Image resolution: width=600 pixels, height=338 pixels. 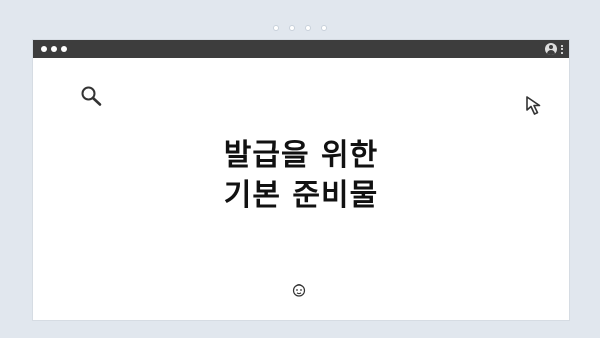 I want to click on face-icon, so click(x=299, y=292).